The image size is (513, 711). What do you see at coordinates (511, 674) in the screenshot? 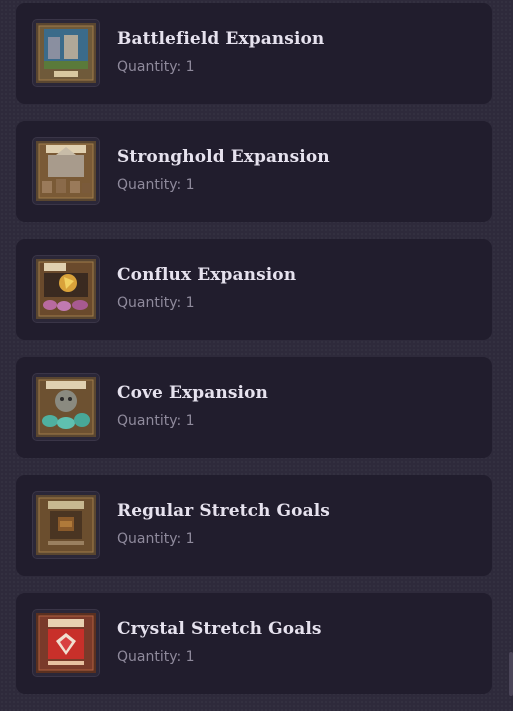
I see `scrollbar` at bounding box center [511, 674].